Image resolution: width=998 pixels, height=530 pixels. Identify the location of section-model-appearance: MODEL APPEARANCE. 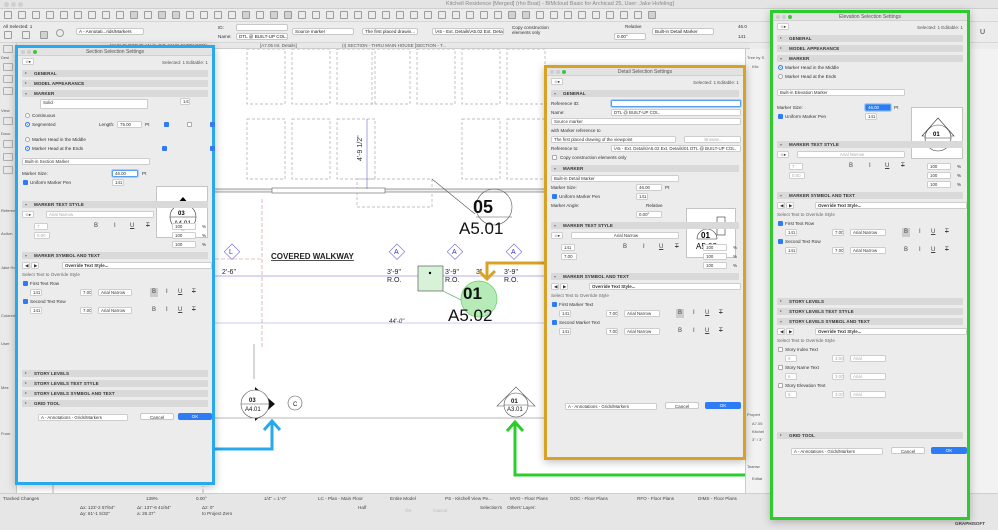
(870, 48).